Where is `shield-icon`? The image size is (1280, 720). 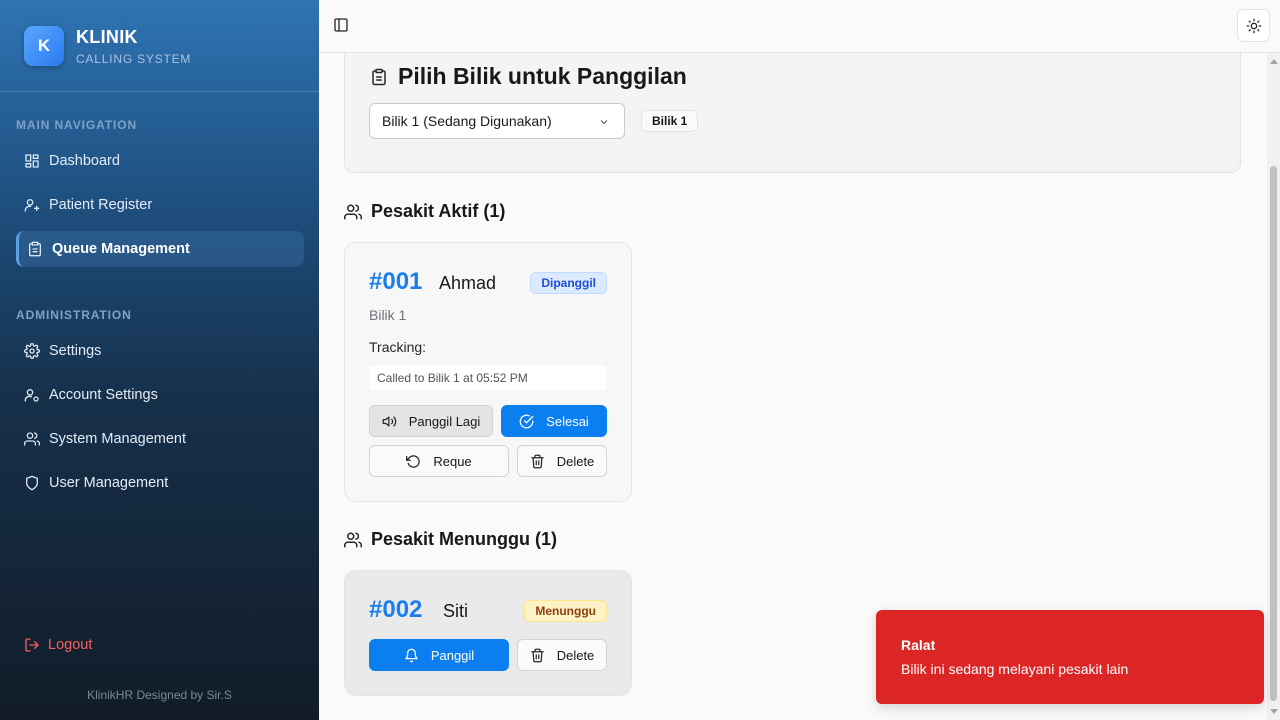 shield-icon is located at coordinates (32, 483).